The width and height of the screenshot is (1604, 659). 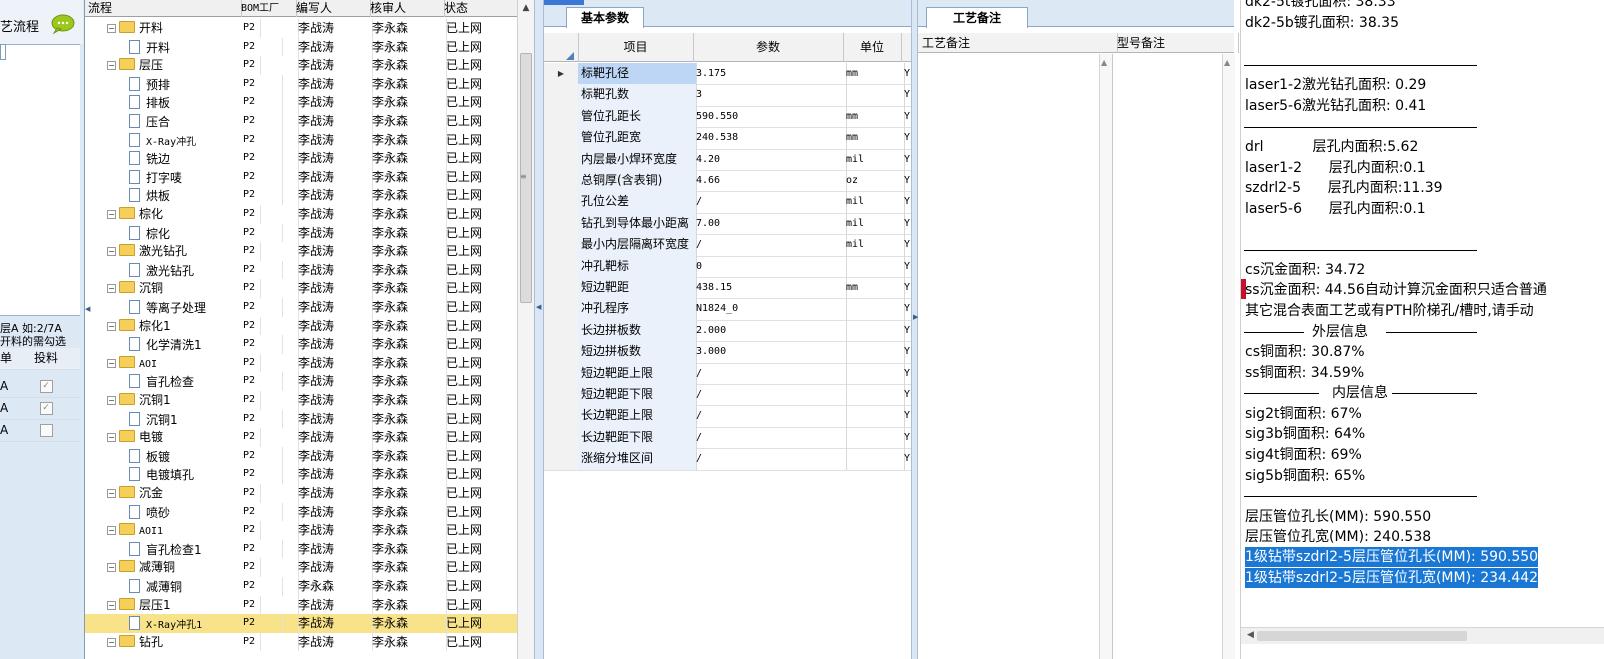 What do you see at coordinates (1422, 635) in the screenshot?
I see `info-horizontal-scrollbar: ◀` at bounding box center [1422, 635].